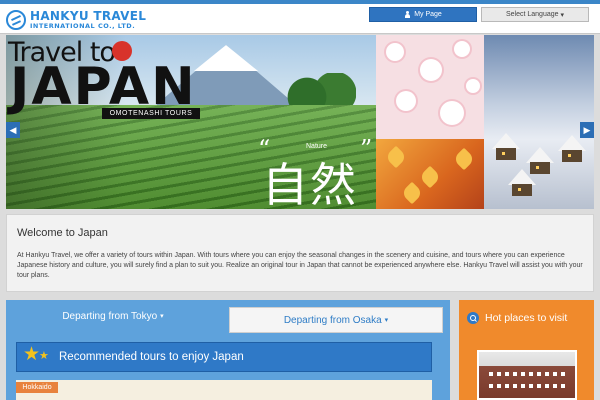 The height and width of the screenshot is (400, 600). What do you see at coordinates (587, 130) in the screenshot?
I see `carousel-next-arrow-icon: ▶` at bounding box center [587, 130].